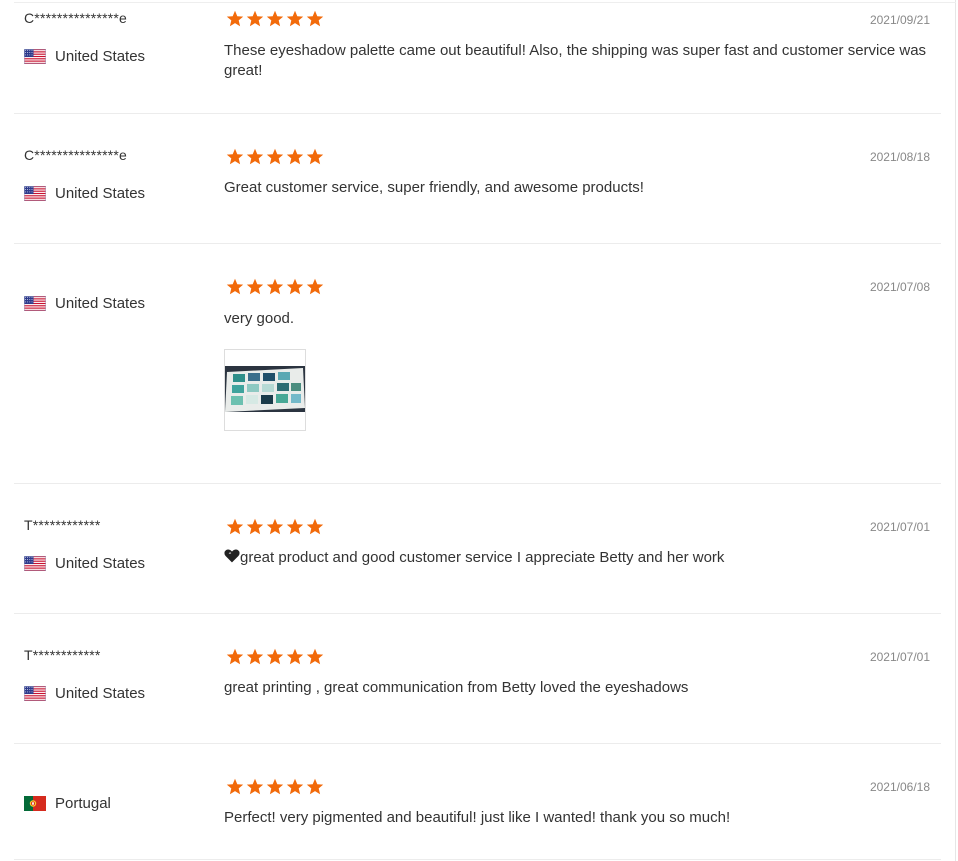  I want to click on eyeshadow-palette-photo, so click(265, 390).